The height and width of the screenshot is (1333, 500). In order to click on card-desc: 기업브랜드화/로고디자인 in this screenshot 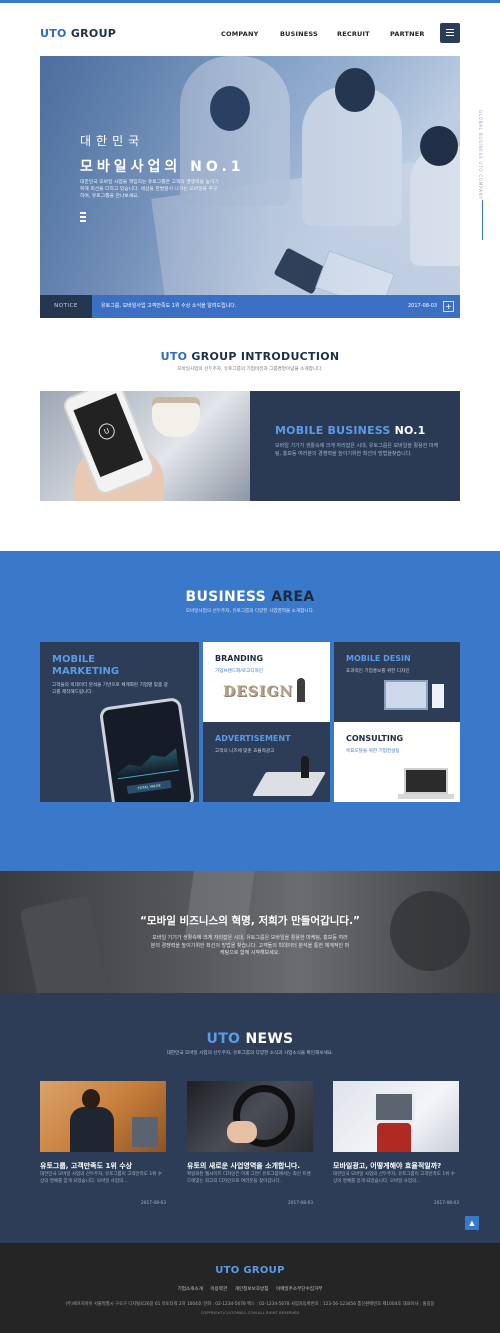, I will do `click(239, 671)`.